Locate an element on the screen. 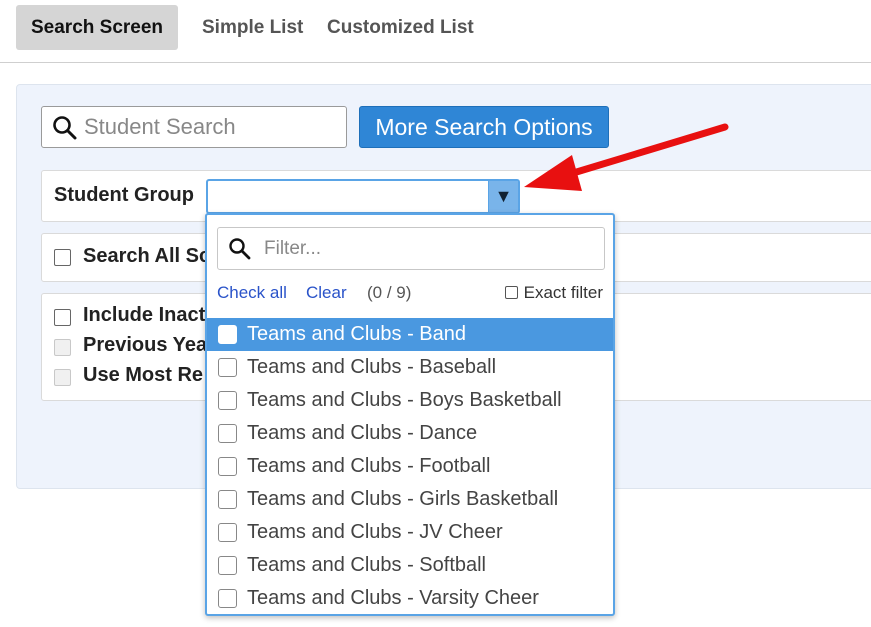 The width and height of the screenshot is (871, 627). search-all-checkbox is located at coordinates (62, 257).